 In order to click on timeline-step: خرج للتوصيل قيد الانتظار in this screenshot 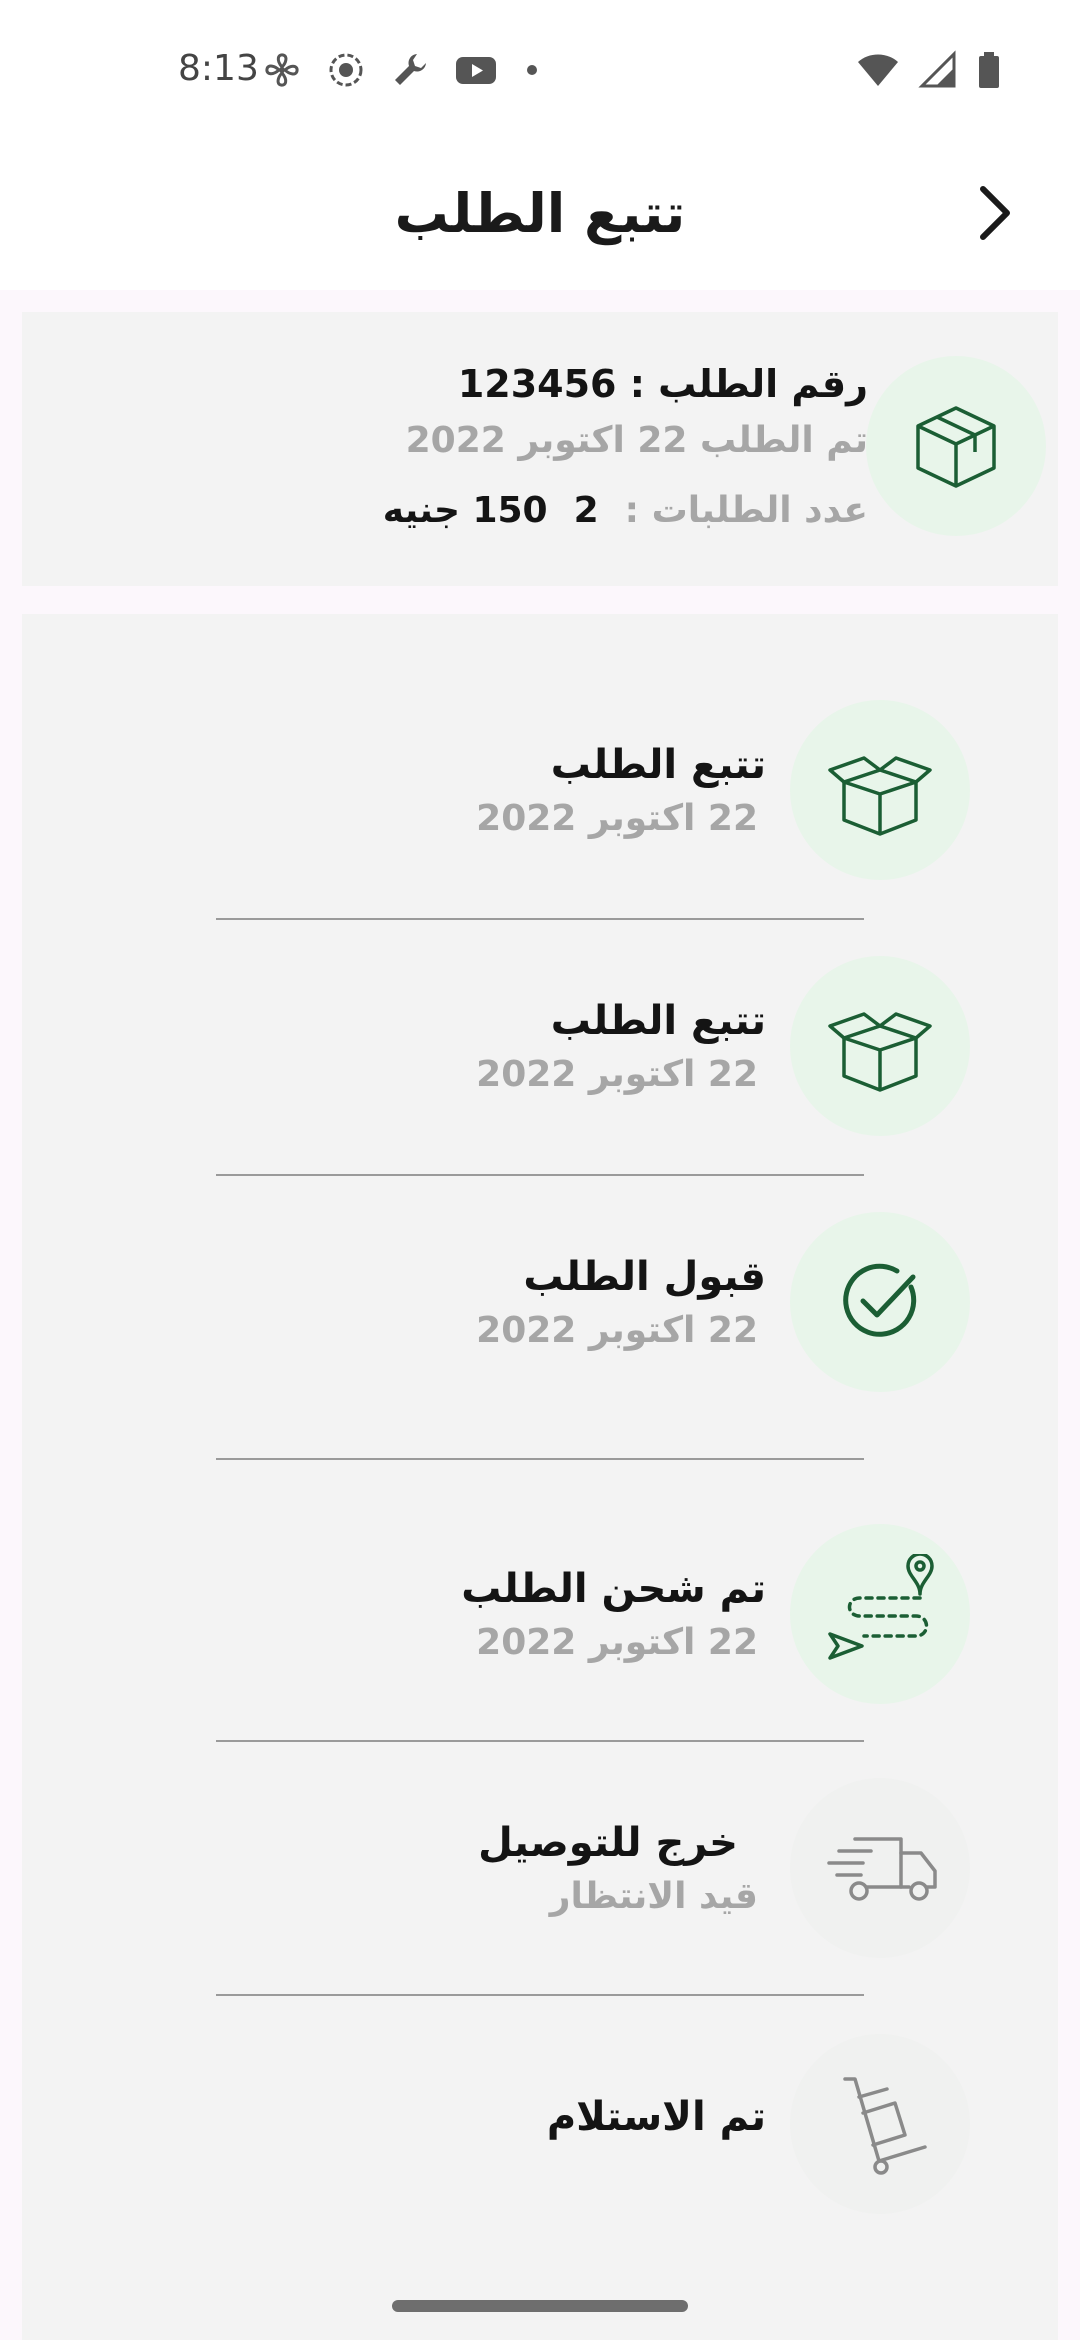, I will do `click(540, 1873)`.